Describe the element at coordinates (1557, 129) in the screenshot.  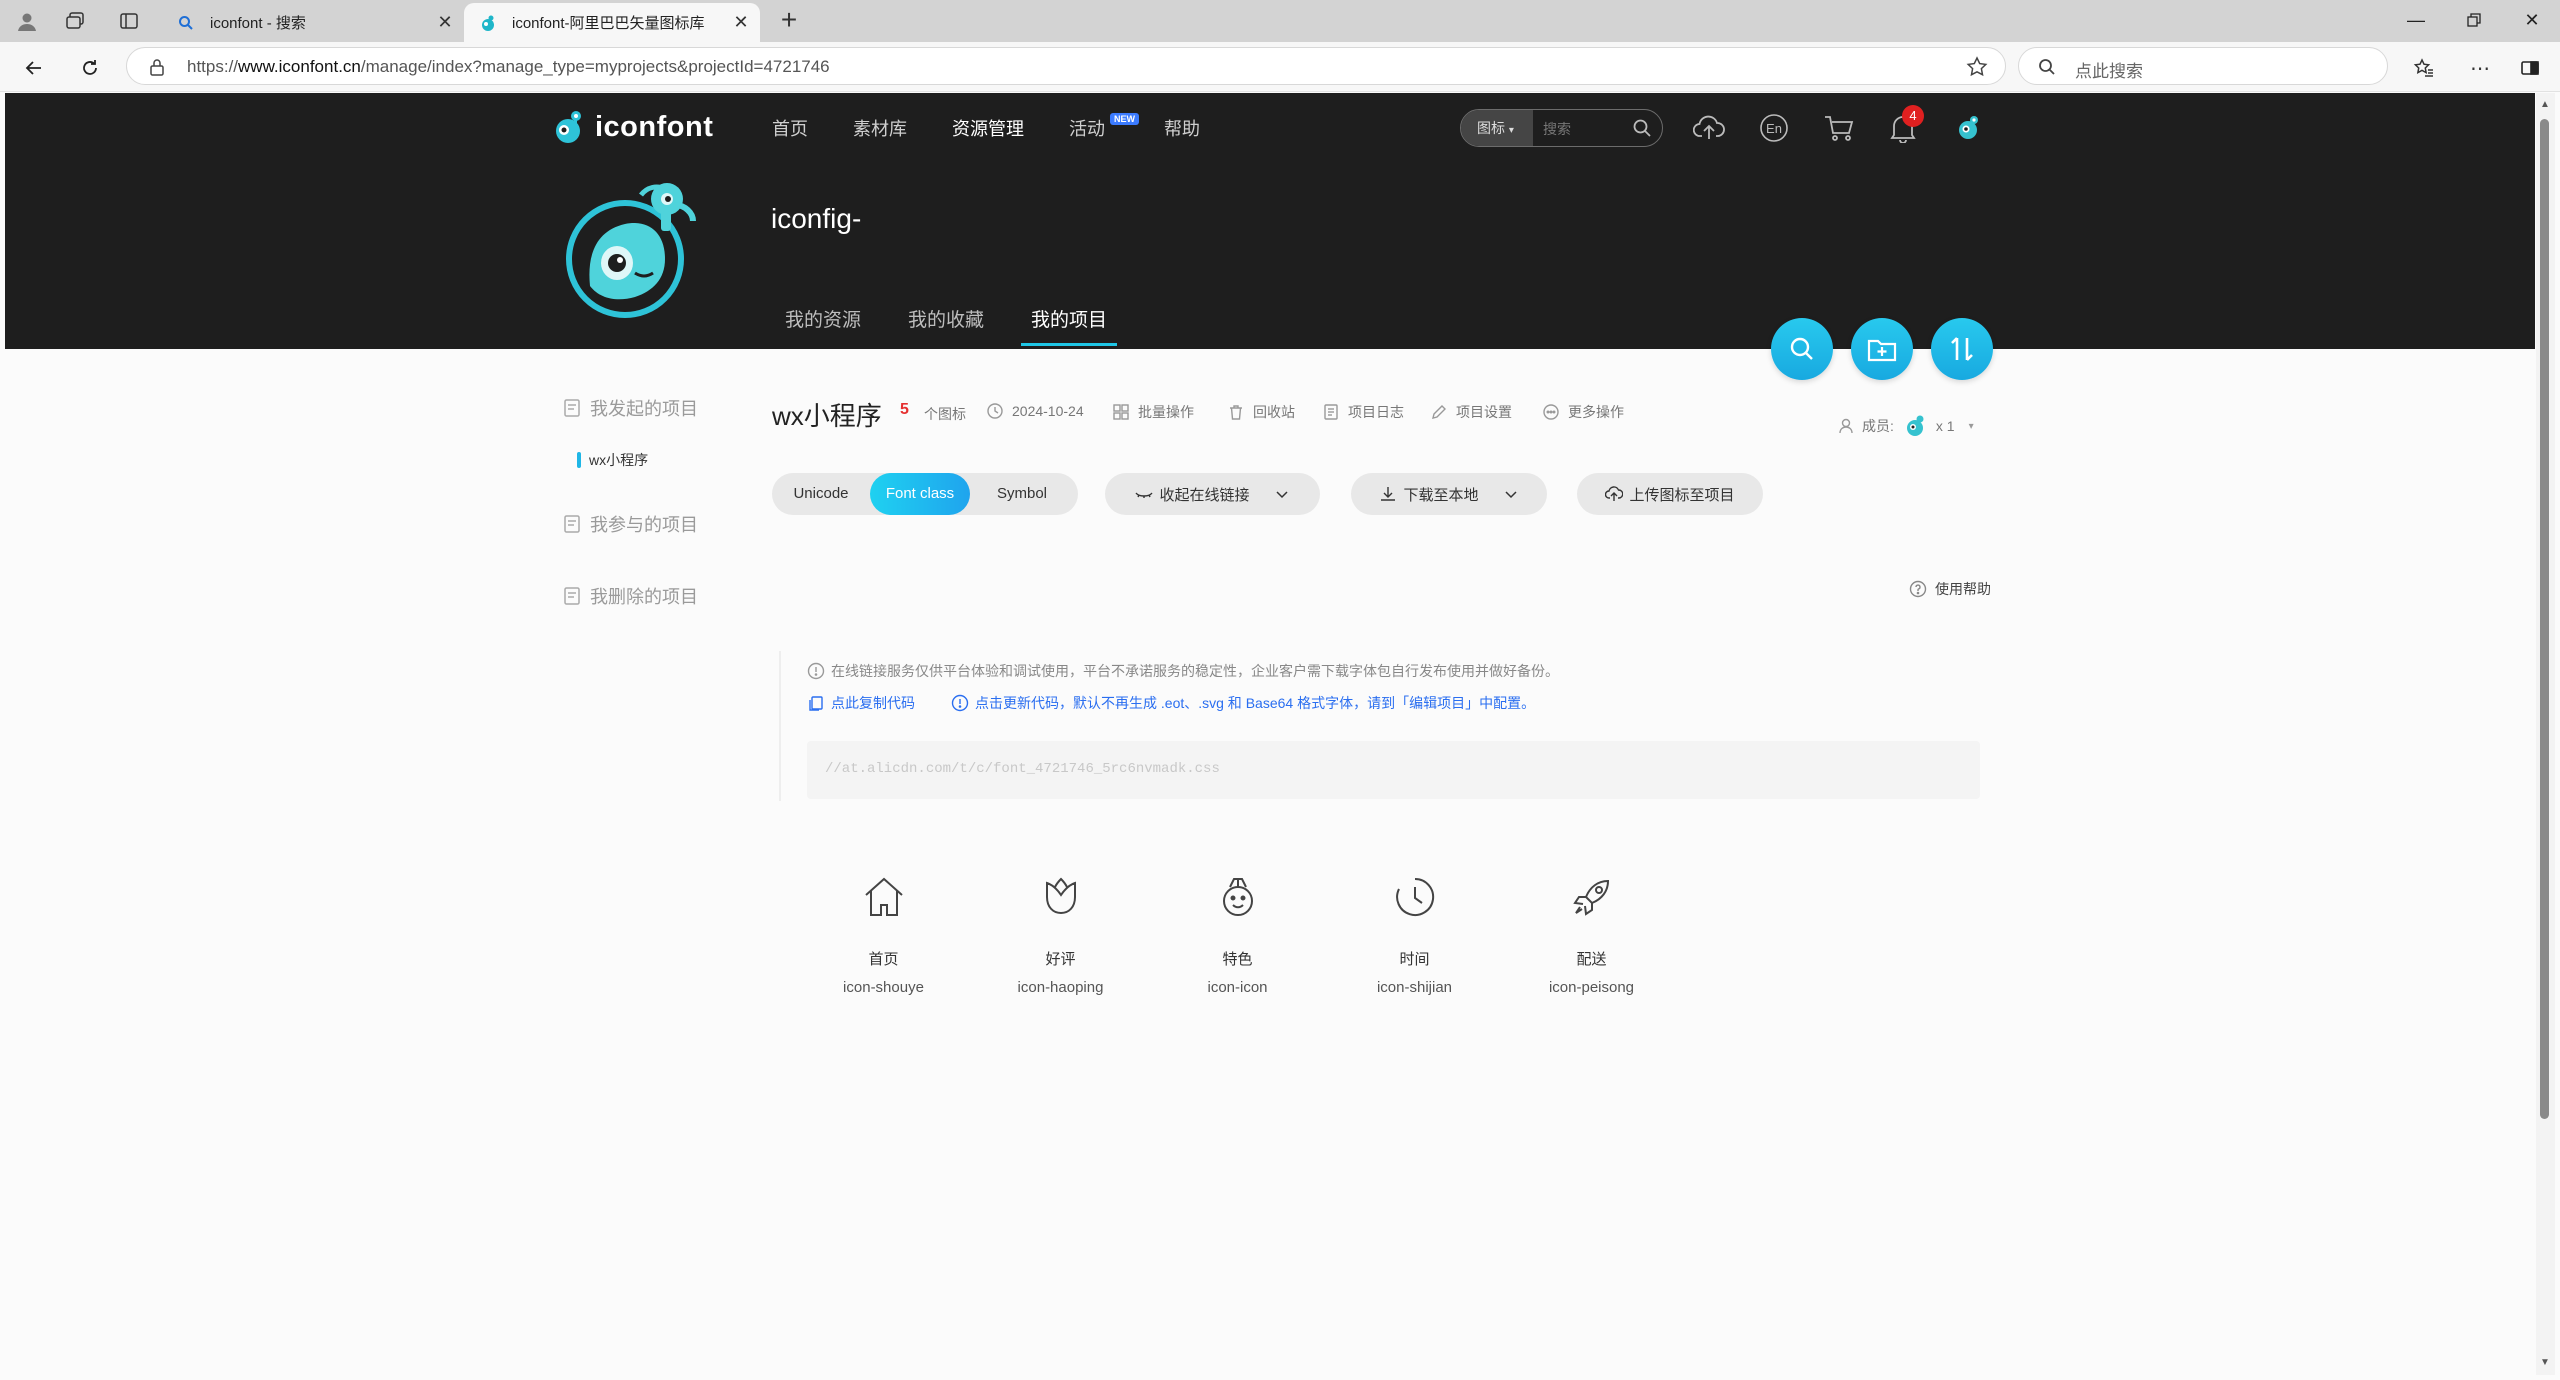
I see `header-search-input: 搜索` at that location.